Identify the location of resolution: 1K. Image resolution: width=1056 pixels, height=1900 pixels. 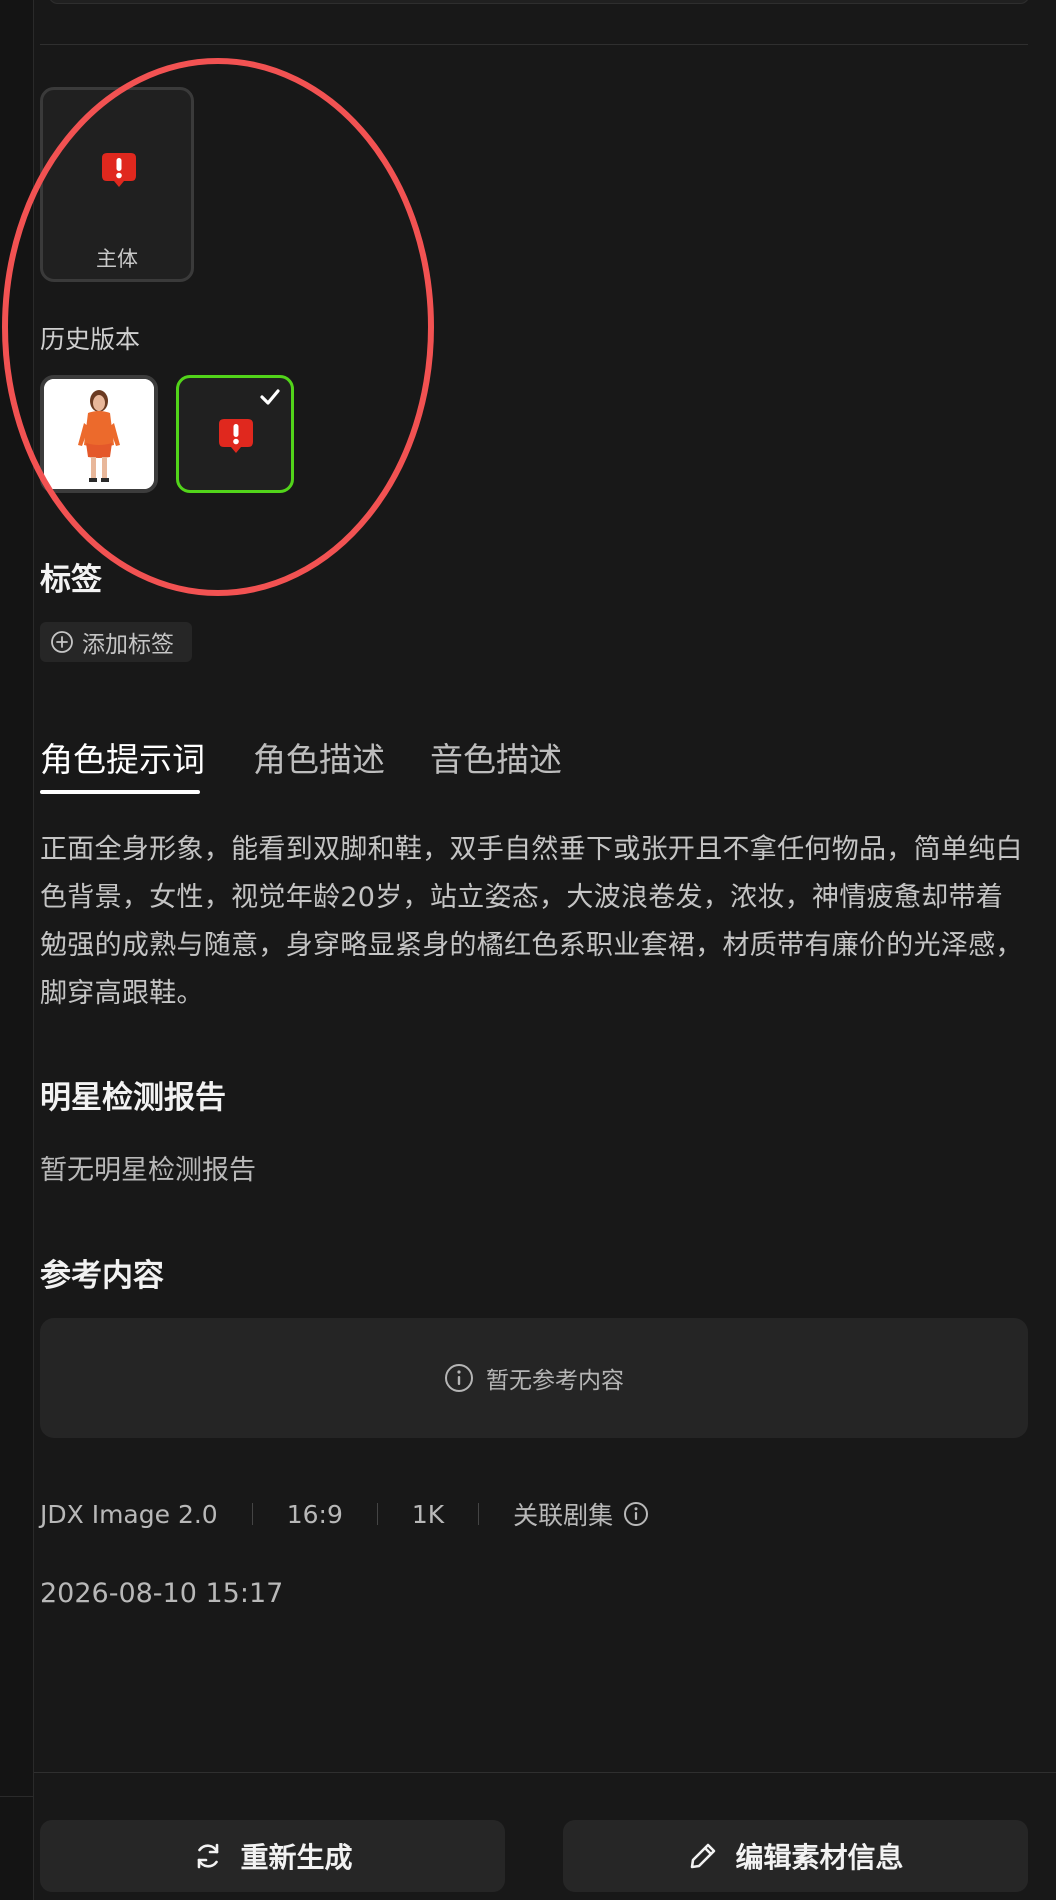
(428, 1514).